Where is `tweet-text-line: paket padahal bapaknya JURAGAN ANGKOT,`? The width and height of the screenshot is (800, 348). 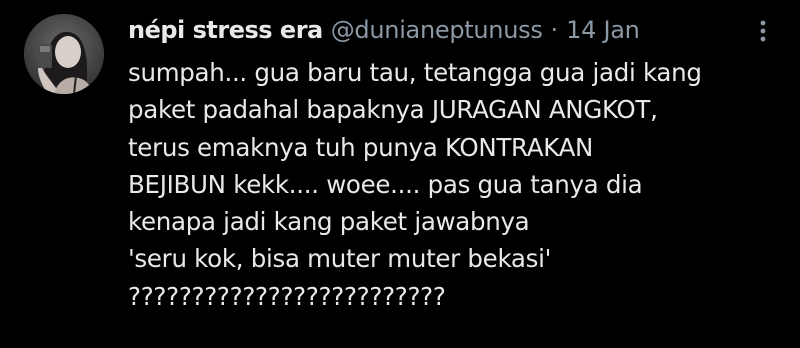
tweet-text-line: paket padahal bapaknya JURAGAN ANGKOT, is located at coordinates (393, 110).